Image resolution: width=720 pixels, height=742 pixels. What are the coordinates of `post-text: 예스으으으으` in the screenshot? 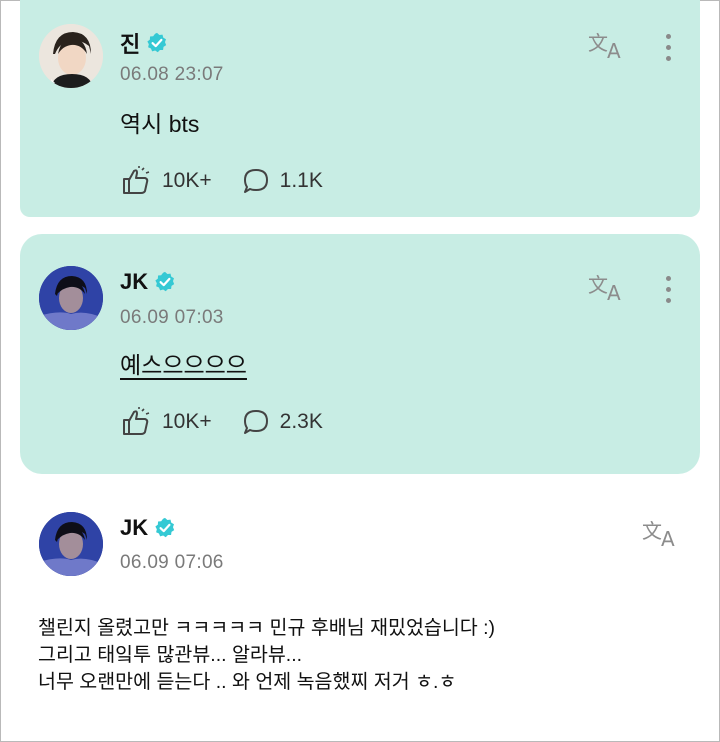 It's located at (183, 365).